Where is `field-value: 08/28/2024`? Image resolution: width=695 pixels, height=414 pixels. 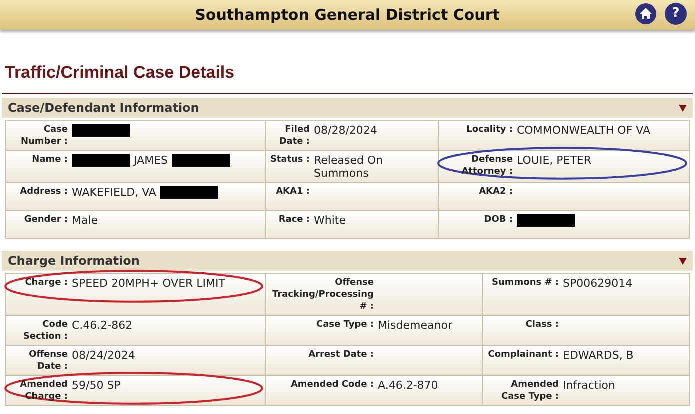 field-value: 08/28/2024 is located at coordinates (346, 130).